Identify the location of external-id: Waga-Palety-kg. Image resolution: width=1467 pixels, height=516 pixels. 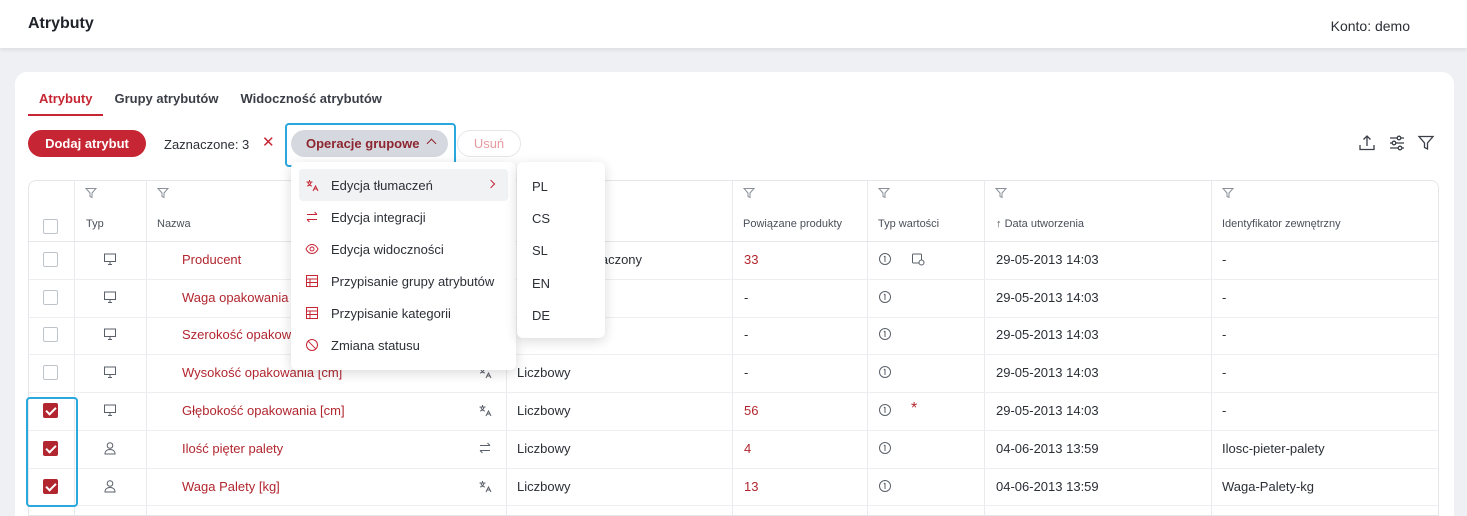
(1268, 486).